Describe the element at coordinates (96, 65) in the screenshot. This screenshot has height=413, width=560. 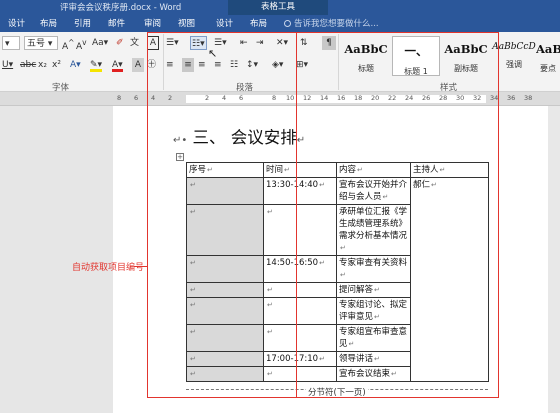
I see `highlight-icon: ✎▾` at that location.